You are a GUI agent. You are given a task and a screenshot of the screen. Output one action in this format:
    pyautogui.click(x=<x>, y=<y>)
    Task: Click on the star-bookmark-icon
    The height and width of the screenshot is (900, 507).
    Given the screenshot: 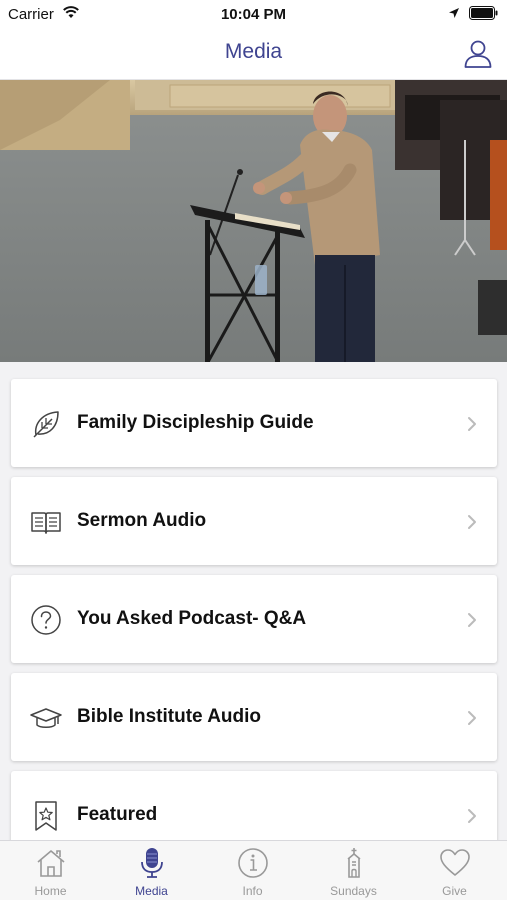 What is the action you would take?
    pyautogui.click(x=46, y=816)
    